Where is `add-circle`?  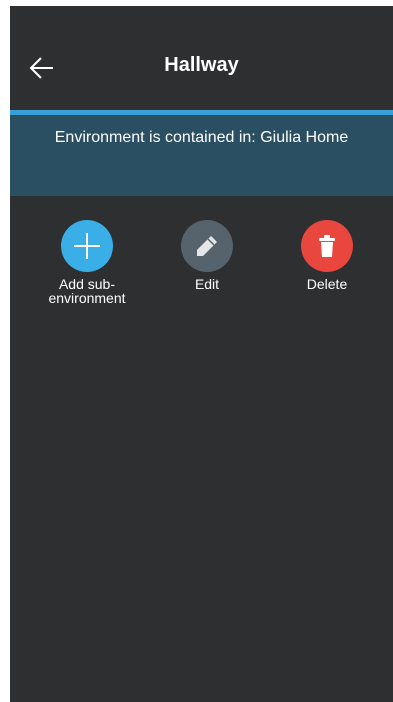 add-circle is located at coordinates (87, 246).